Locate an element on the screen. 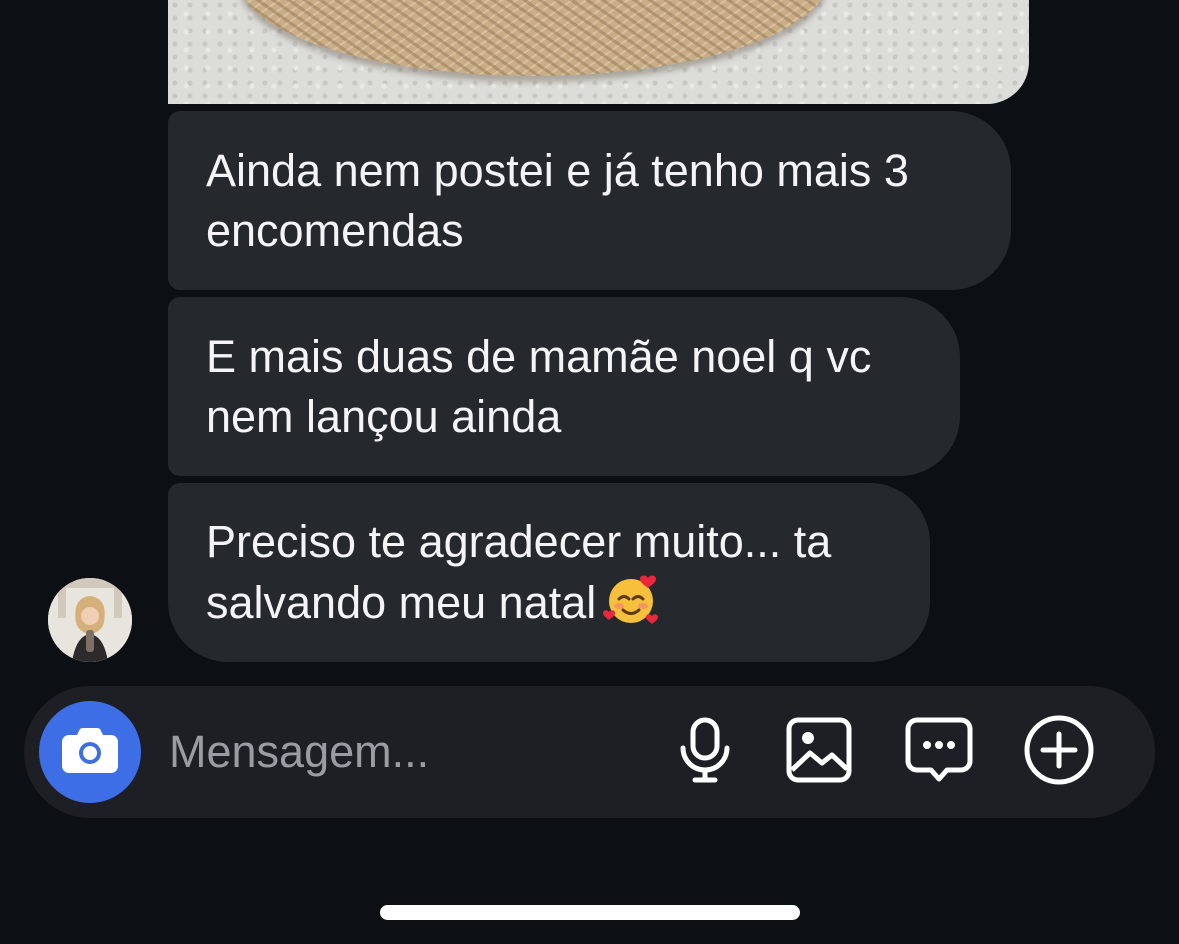 The height and width of the screenshot is (944, 1179). microphone-icon is located at coordinates (705, 752).